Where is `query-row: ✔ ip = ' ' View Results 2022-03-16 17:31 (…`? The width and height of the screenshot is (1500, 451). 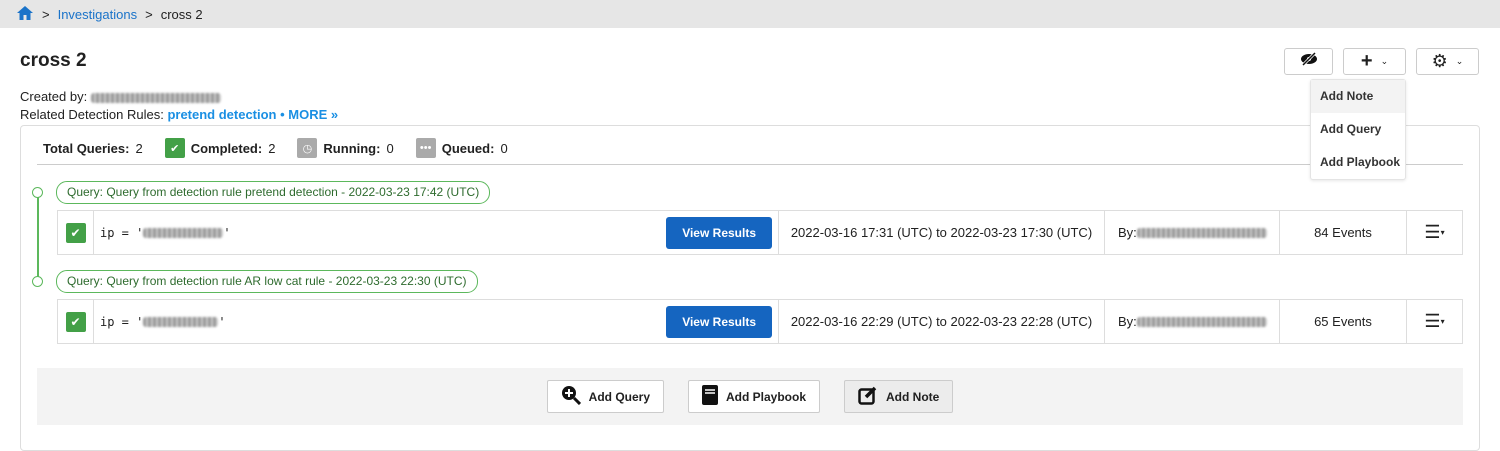
query-row: ✔ ip = ' ' View Results 2022-03-16 17:31 (… is located at coordinates (760, 232).